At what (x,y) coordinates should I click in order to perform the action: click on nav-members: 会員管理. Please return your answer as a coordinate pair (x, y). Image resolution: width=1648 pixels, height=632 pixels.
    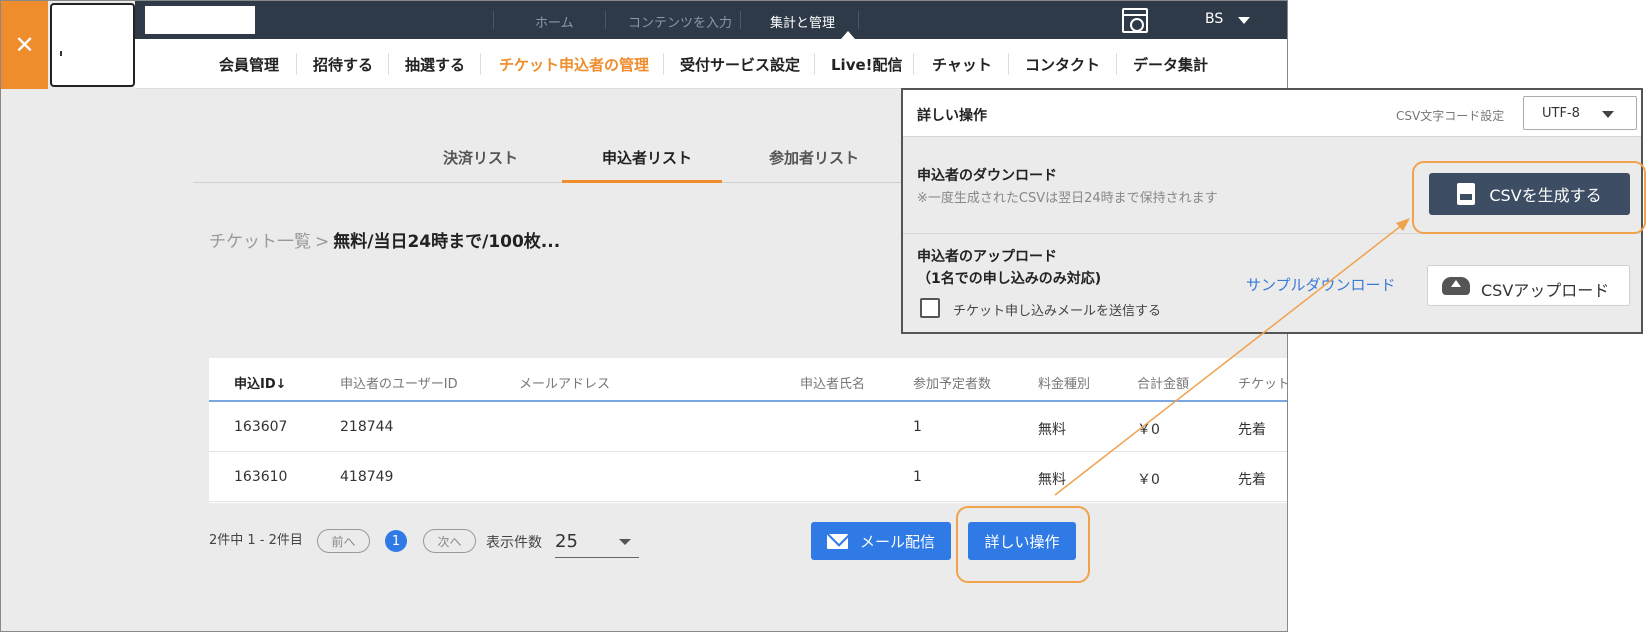
    Looking at the image, I should click on (249, 64).